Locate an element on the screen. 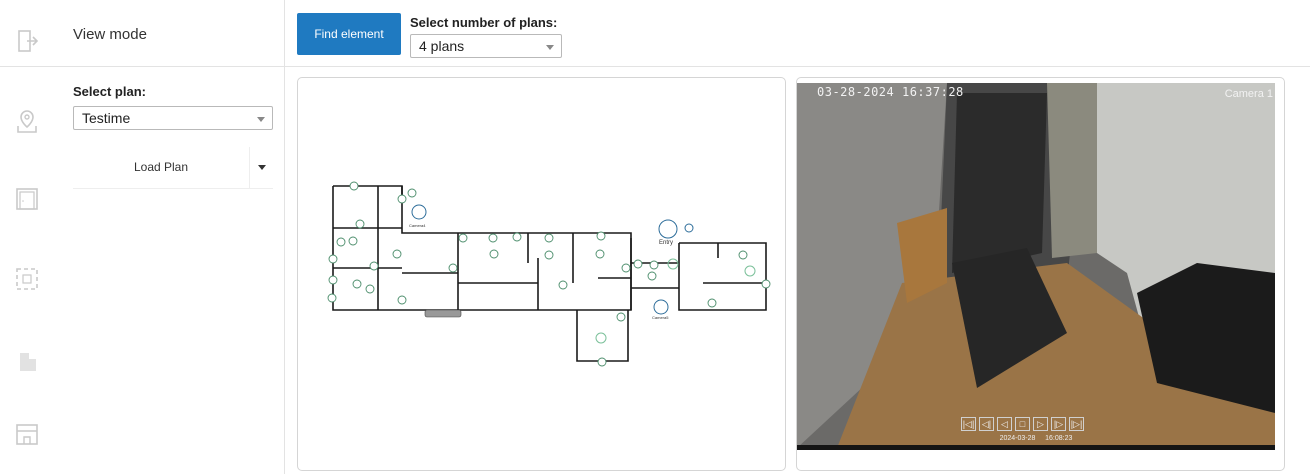  playback-controls: |◁| ◁| ◁ □ ▷ |▷ |▷| is located at coordinates (1022, 424).